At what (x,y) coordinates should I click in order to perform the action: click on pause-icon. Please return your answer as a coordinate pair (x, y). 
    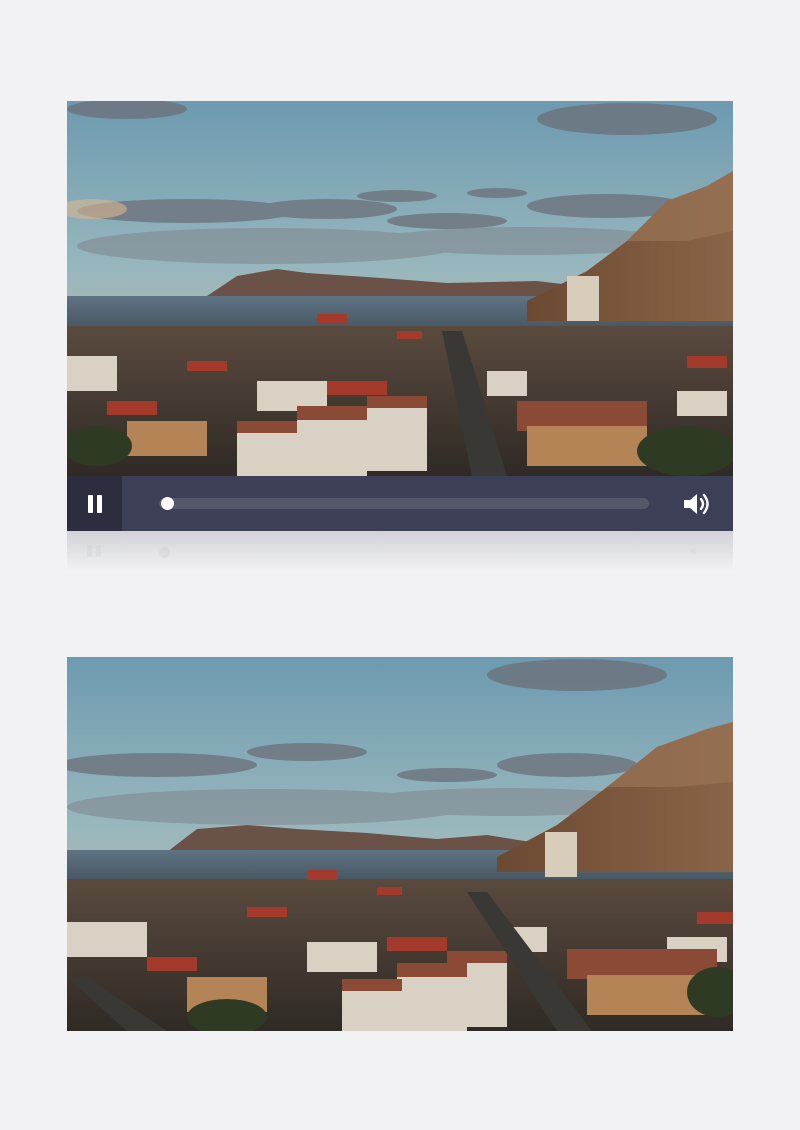
    Looking at the image, I should click on (94, 503).